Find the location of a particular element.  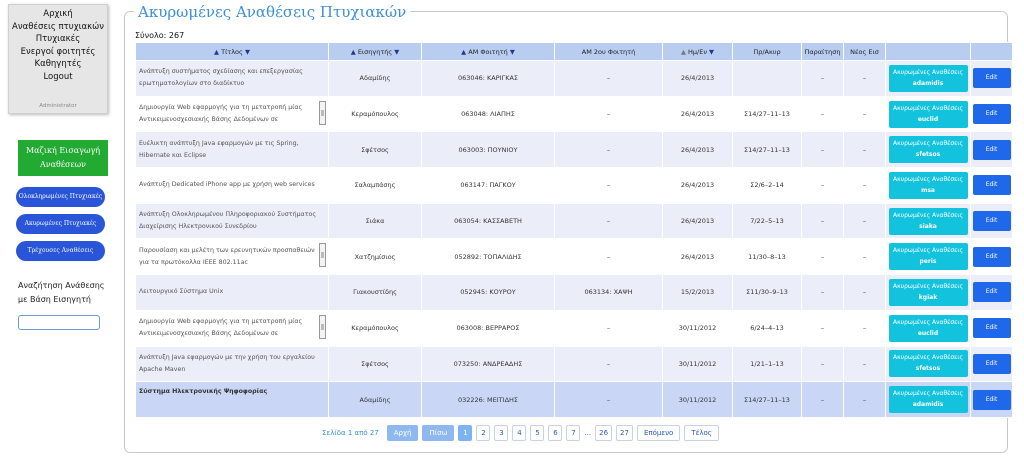

col-header-student-id: ▲ ΑΜ Φοιτητή ▼ is located at coordinates (488, 51).